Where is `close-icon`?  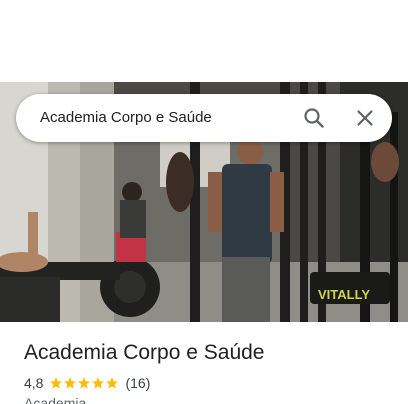
close-icon is located at coordinates (365, 118).